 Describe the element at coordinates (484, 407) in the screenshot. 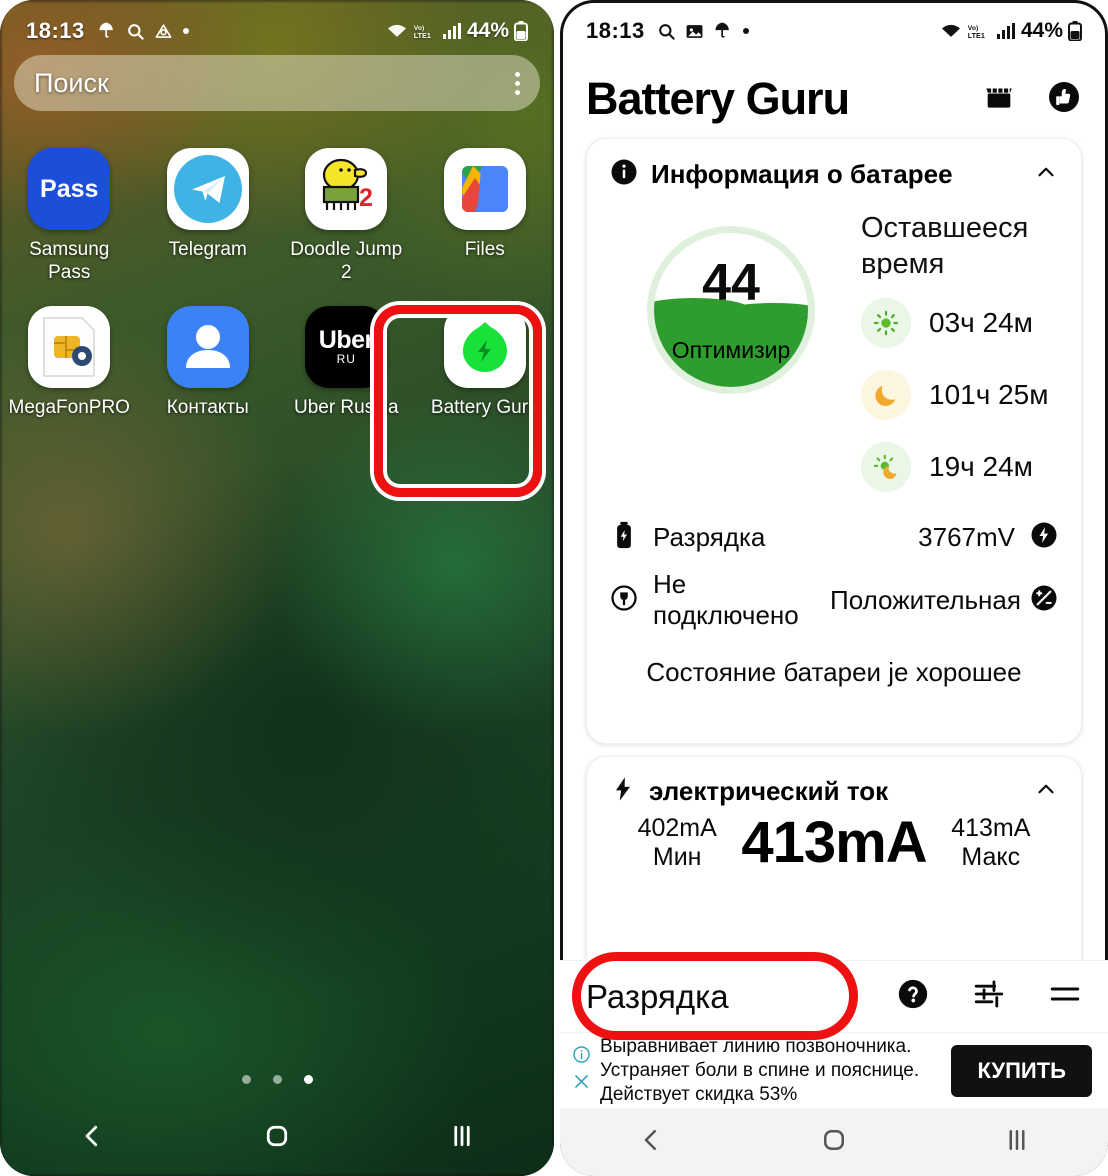

I see `app-label: Battery Guru` at that location.